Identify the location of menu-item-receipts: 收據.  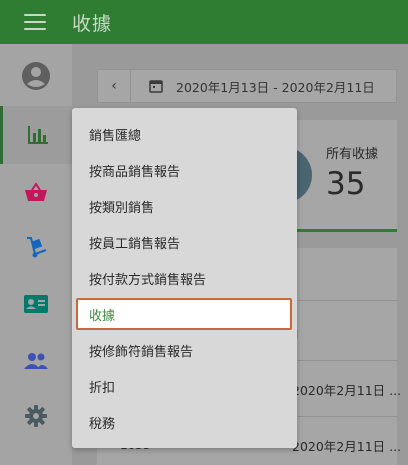
(184, 314).